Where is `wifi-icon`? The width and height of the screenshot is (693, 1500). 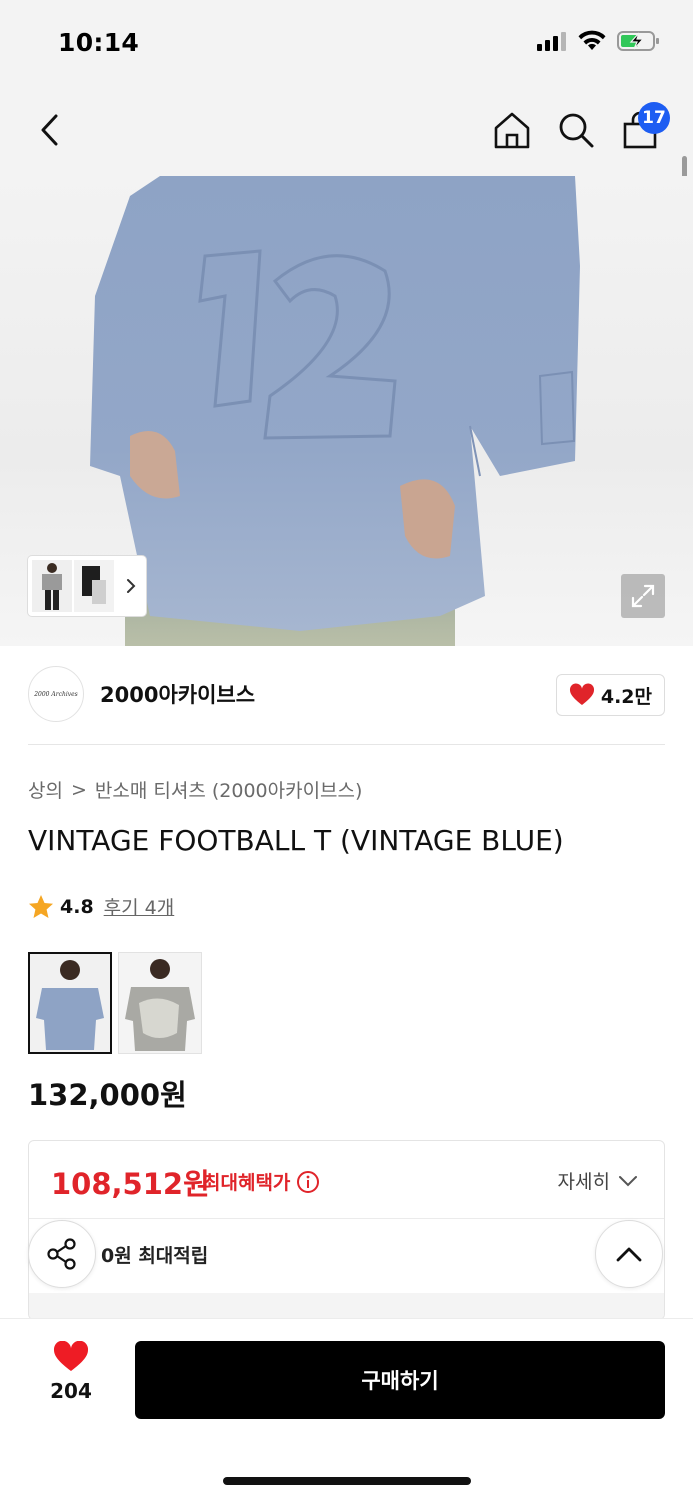 wifi-icon is located at coordinates (592, 40).